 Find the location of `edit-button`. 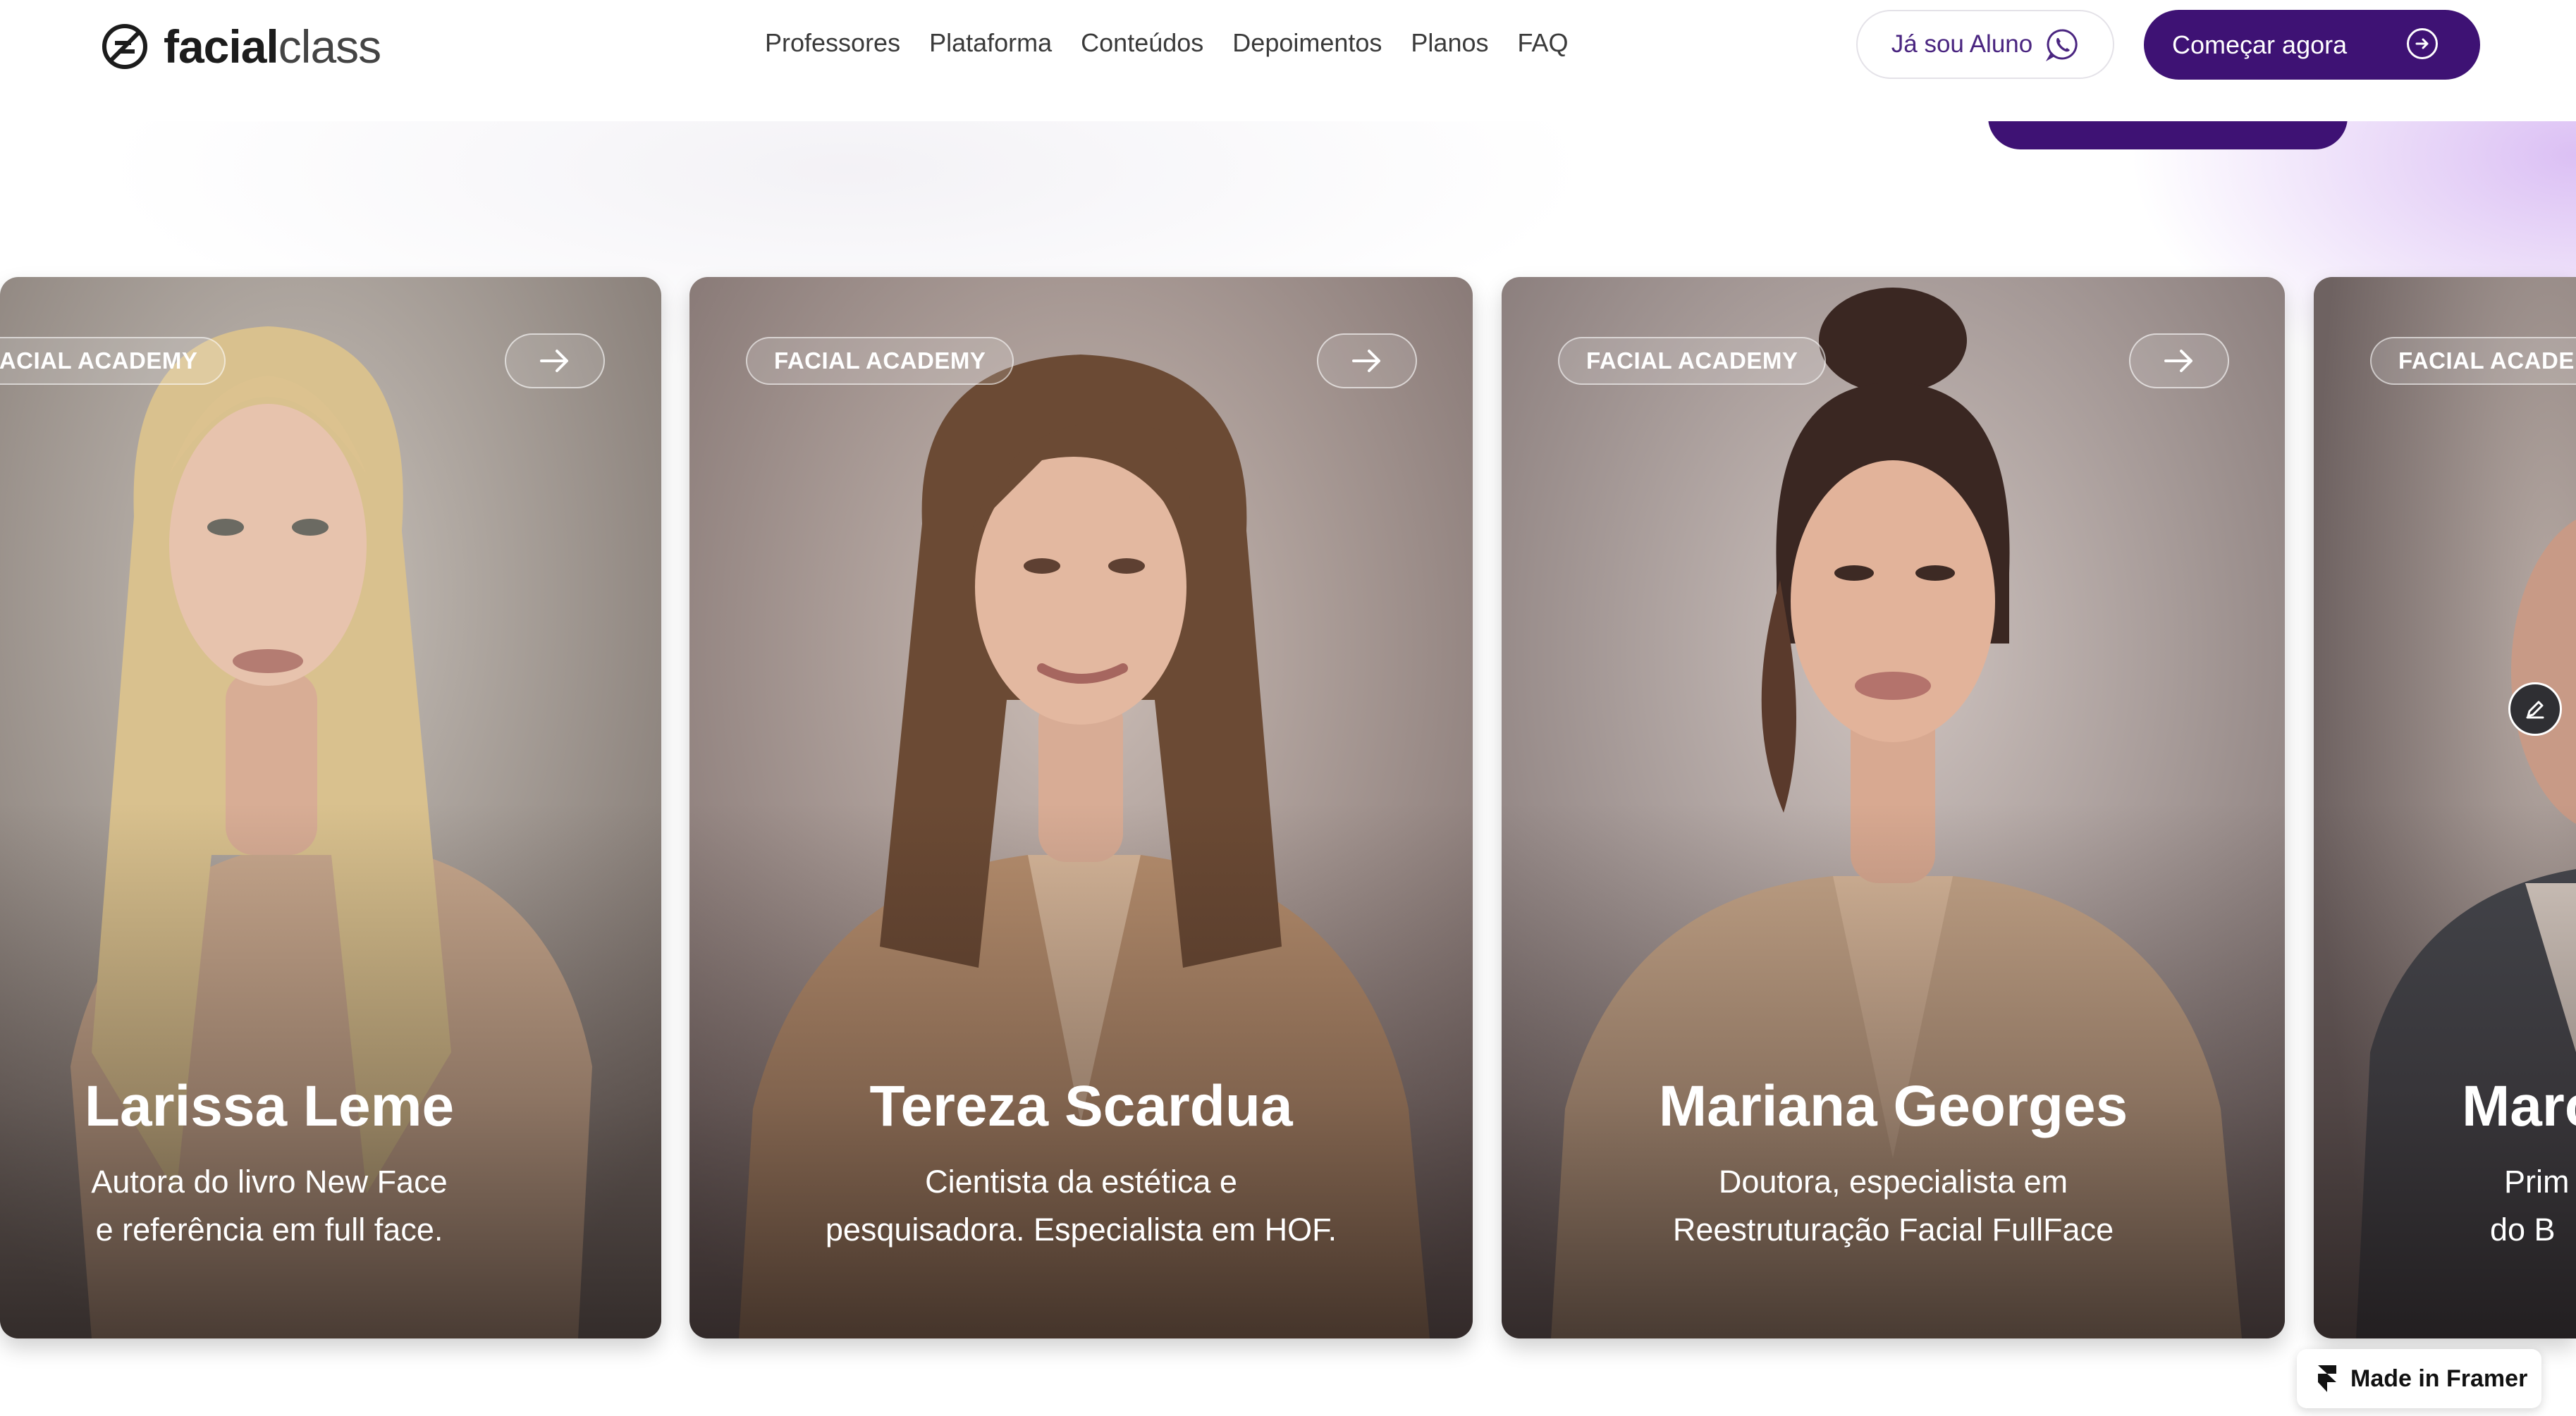

edit-button is located at coordinates (2535, 709).